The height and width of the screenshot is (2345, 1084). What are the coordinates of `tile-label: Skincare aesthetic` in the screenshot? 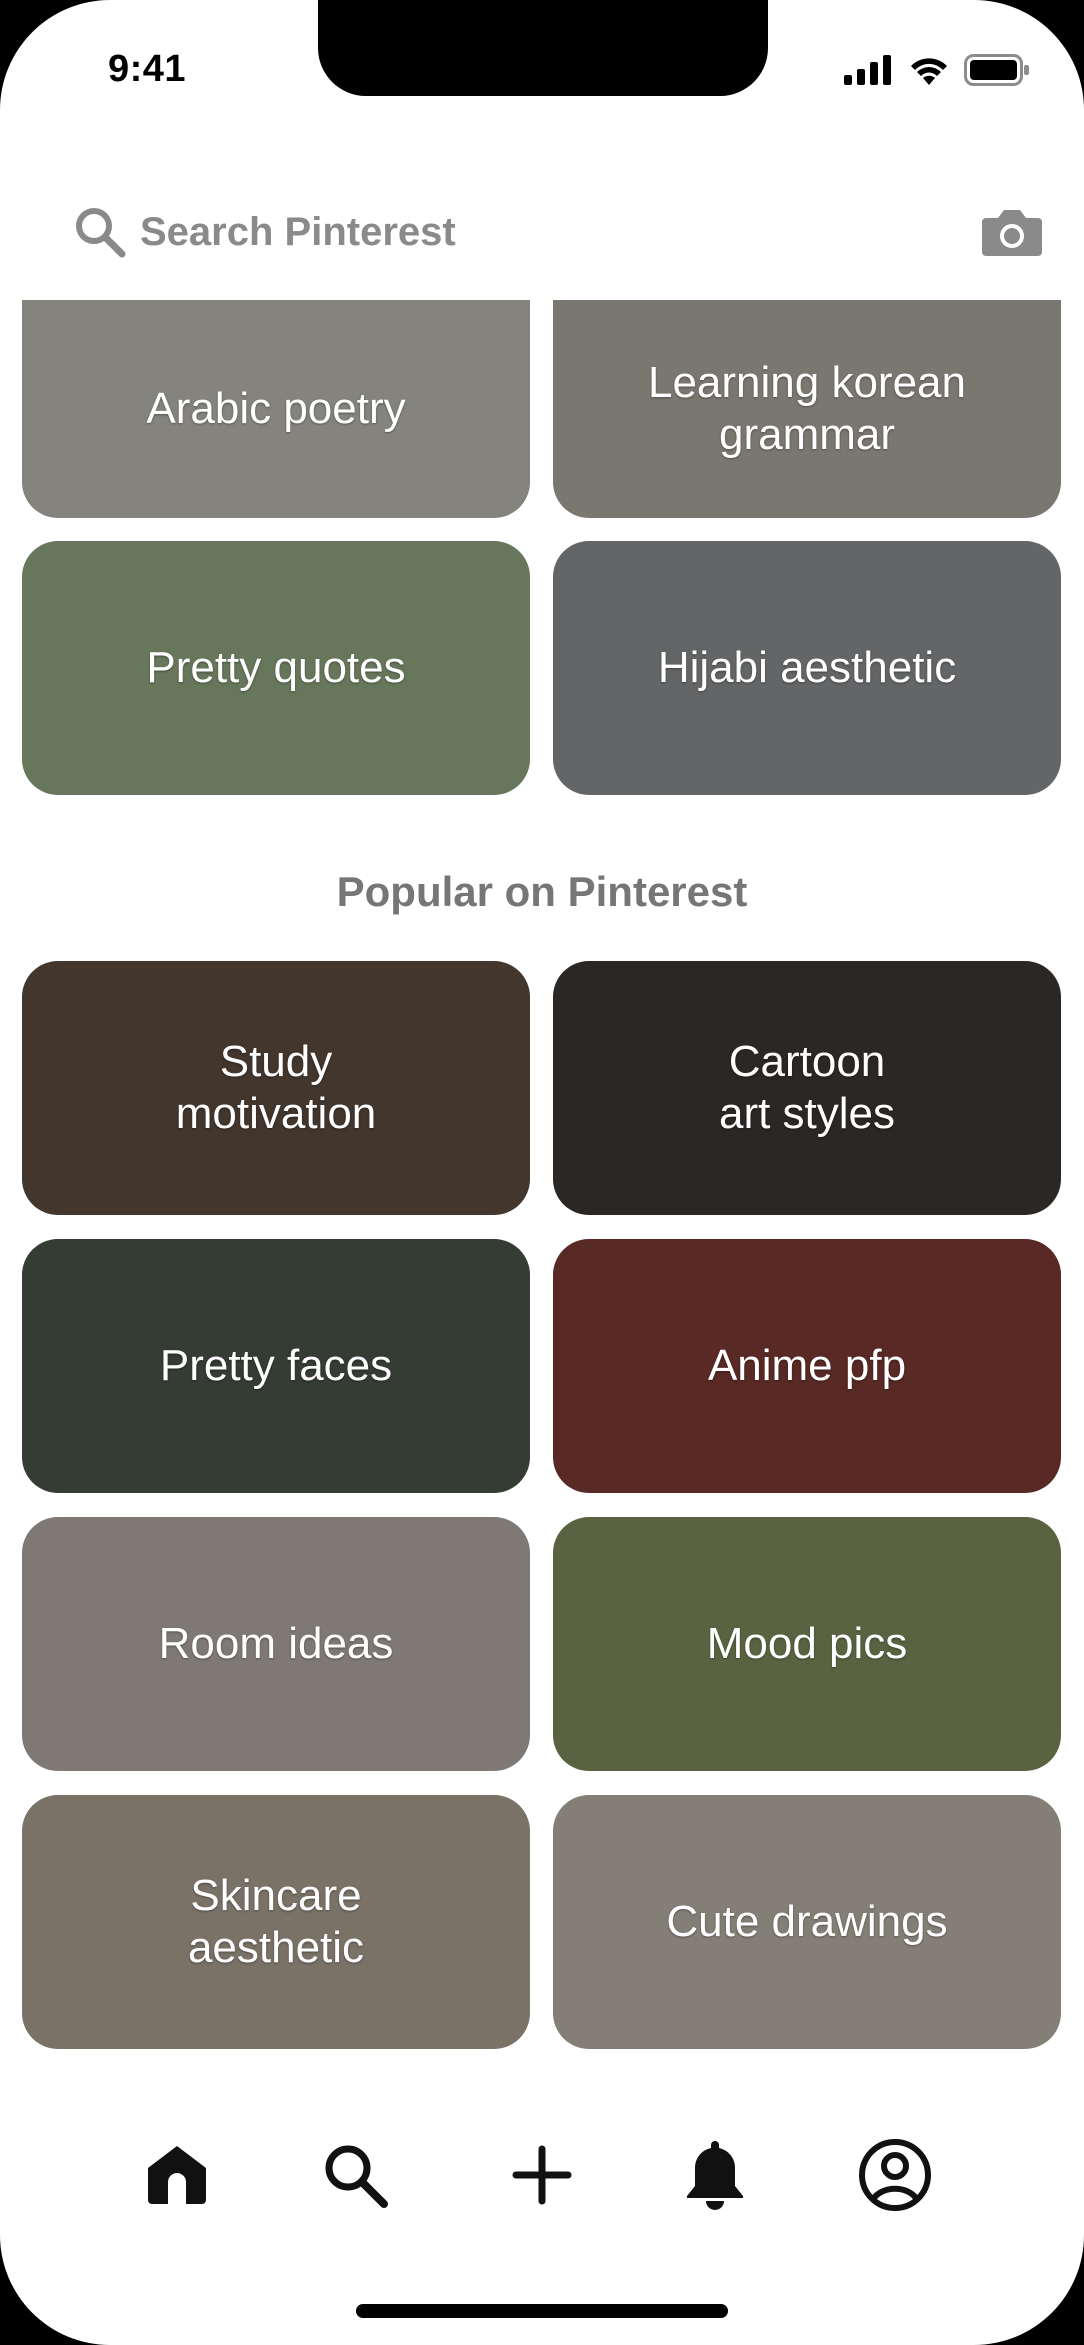 It's located at (276, 1921).